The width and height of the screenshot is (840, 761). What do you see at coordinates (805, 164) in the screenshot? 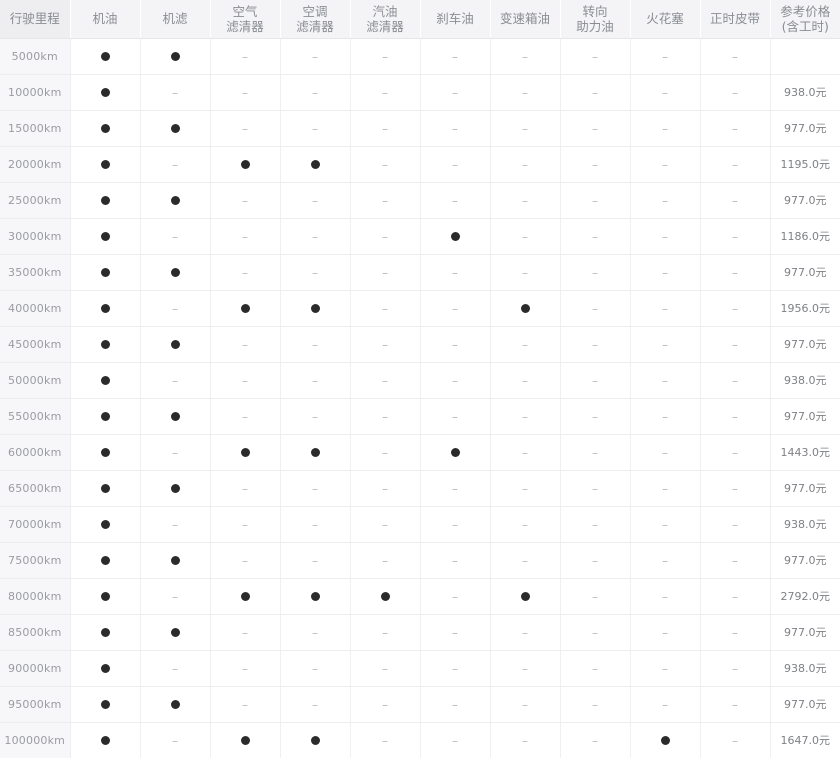
I see `price-cell: 1195.0元` at bounding box center [805, 164].